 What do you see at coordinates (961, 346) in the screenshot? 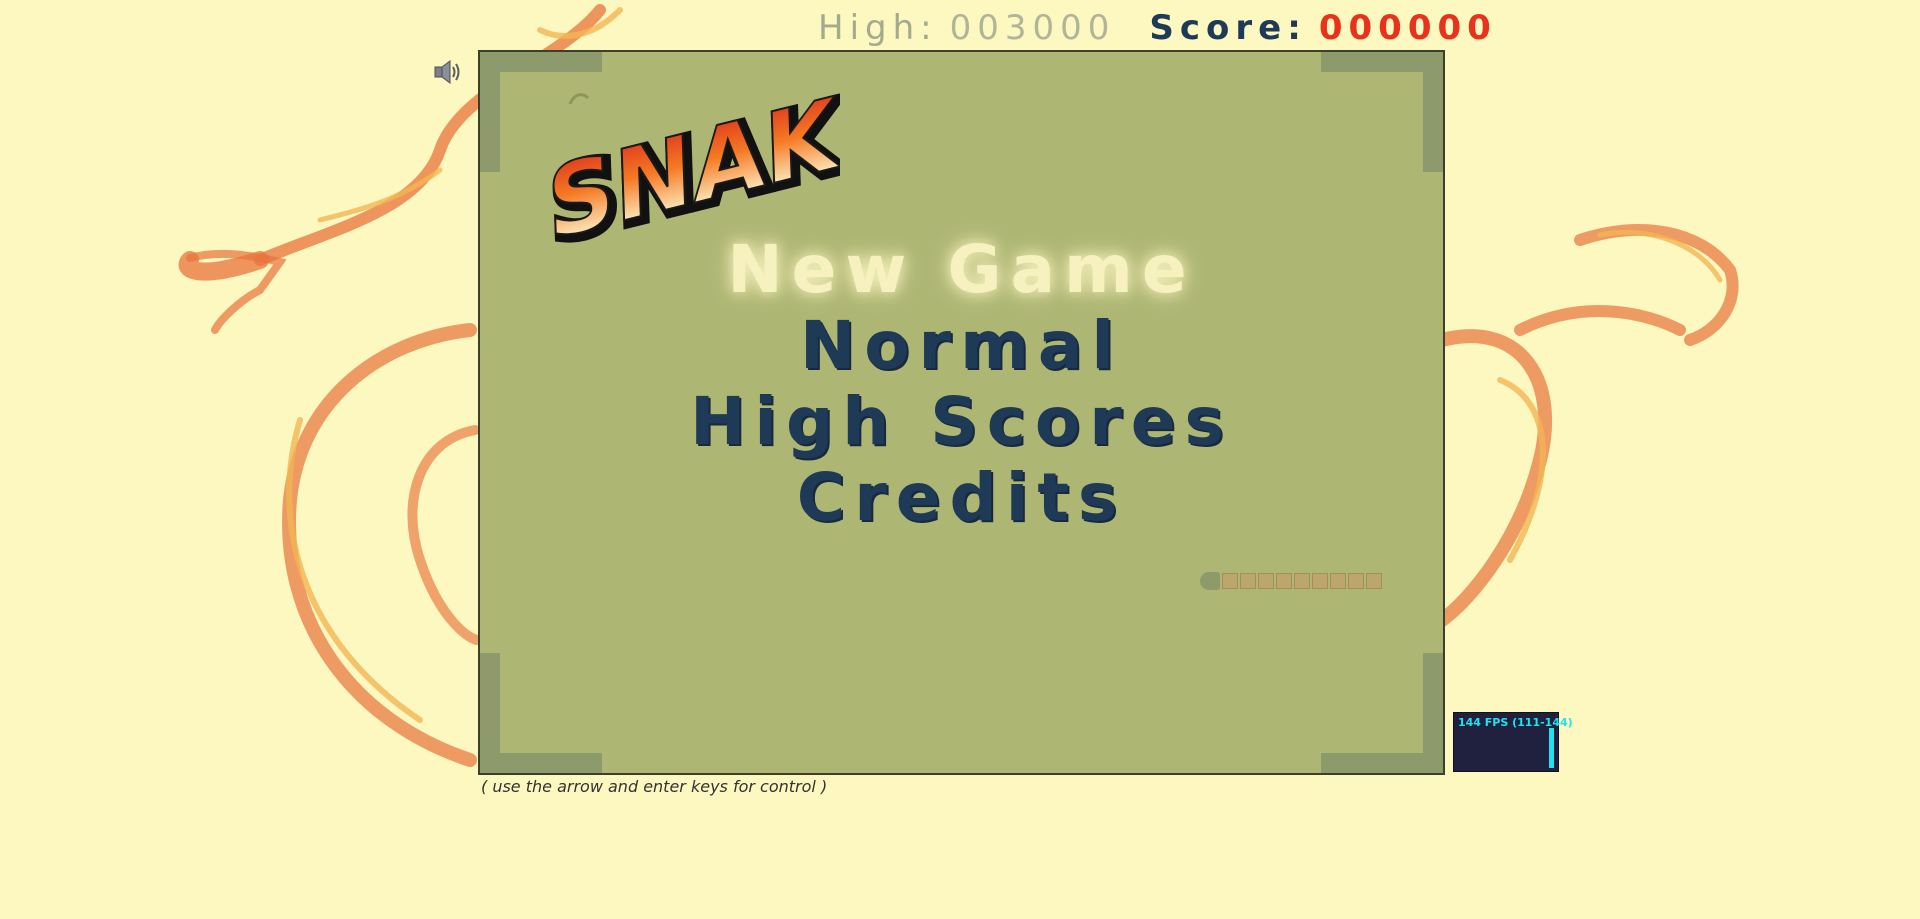
I see `menu-item-difficulty: Normal` at bounding box center [961, 346].